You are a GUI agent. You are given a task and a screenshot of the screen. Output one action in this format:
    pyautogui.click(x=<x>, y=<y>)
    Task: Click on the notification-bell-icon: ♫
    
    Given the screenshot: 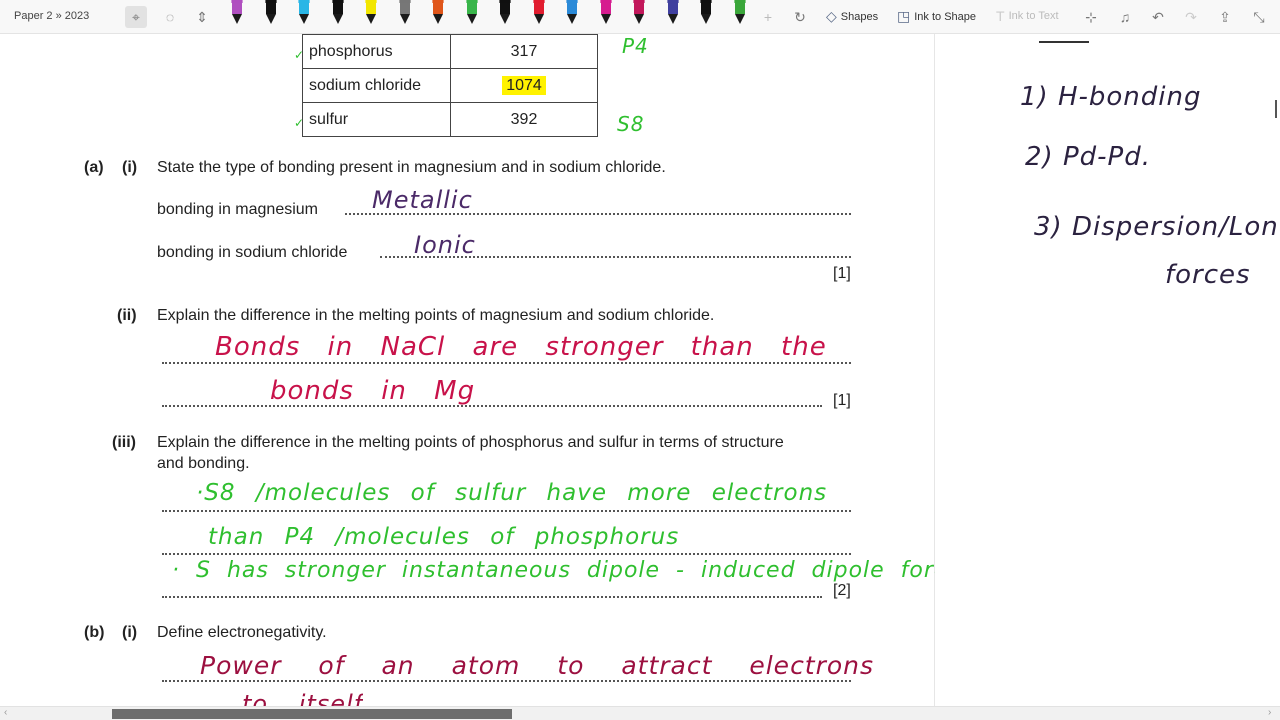 What is the action you would take?
    pyautogui.click(x=1125, y=17)
    